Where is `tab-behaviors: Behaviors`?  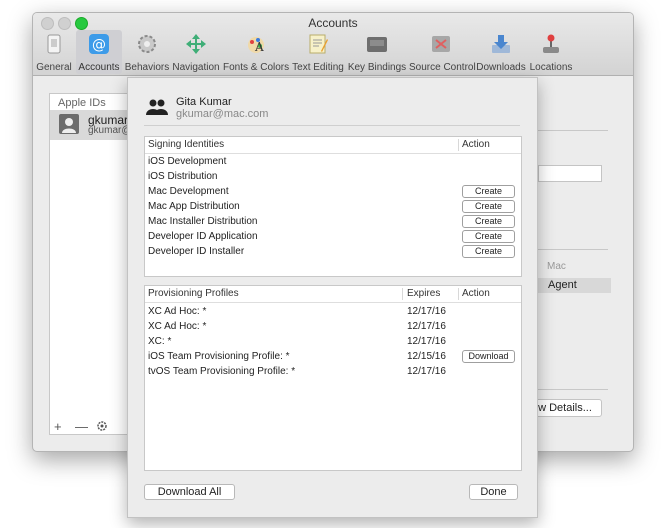
tab-behaviors: Behaviors is located at coordinates (147, 52).